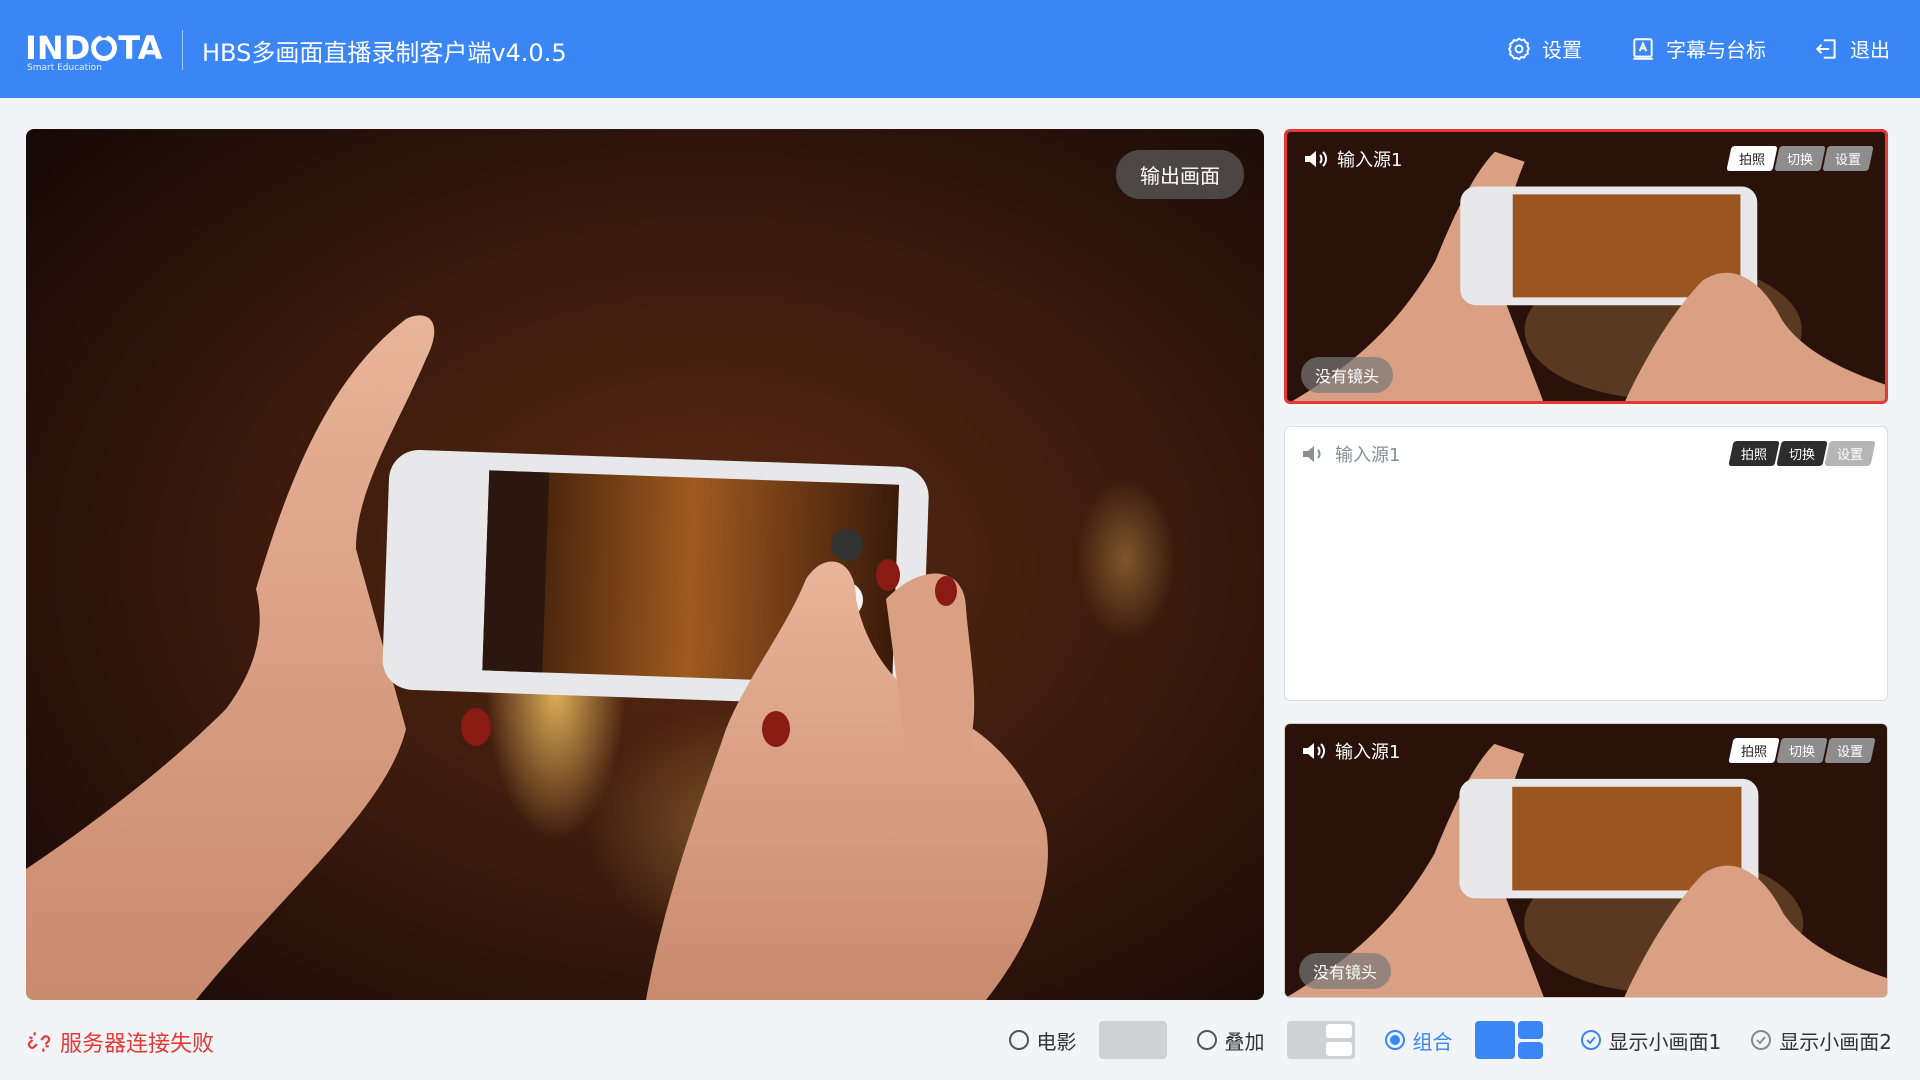  What do you see at coordinates (182, 50) in the screenshot?
I see `header-divider` at bounding box center [182, 50].